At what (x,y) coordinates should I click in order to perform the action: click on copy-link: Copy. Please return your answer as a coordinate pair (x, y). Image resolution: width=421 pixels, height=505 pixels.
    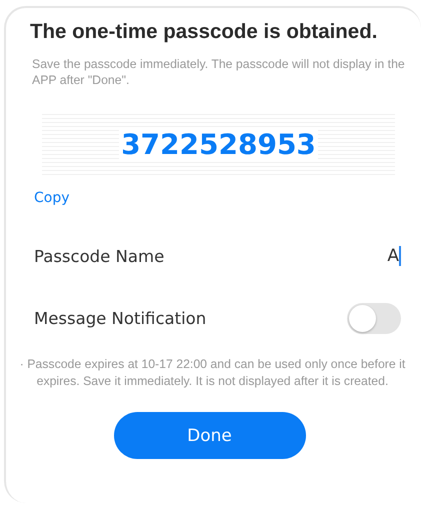
    Looking at the image, I should click on (52, 198).